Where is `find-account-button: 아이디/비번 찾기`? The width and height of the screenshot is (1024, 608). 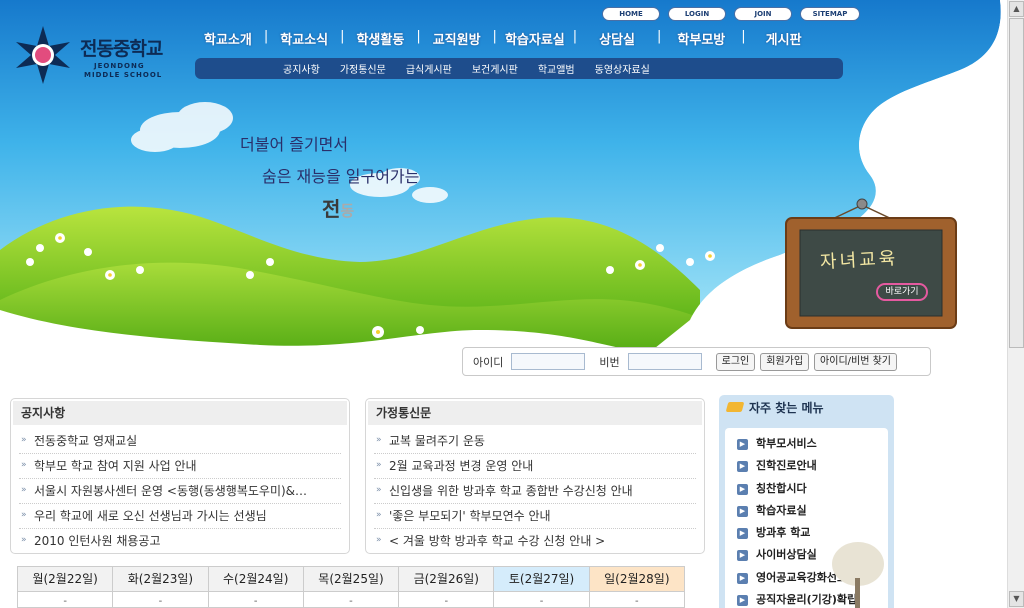
find-account-button: 아이디/비번 찾기 is located at coordinates (855, 361).